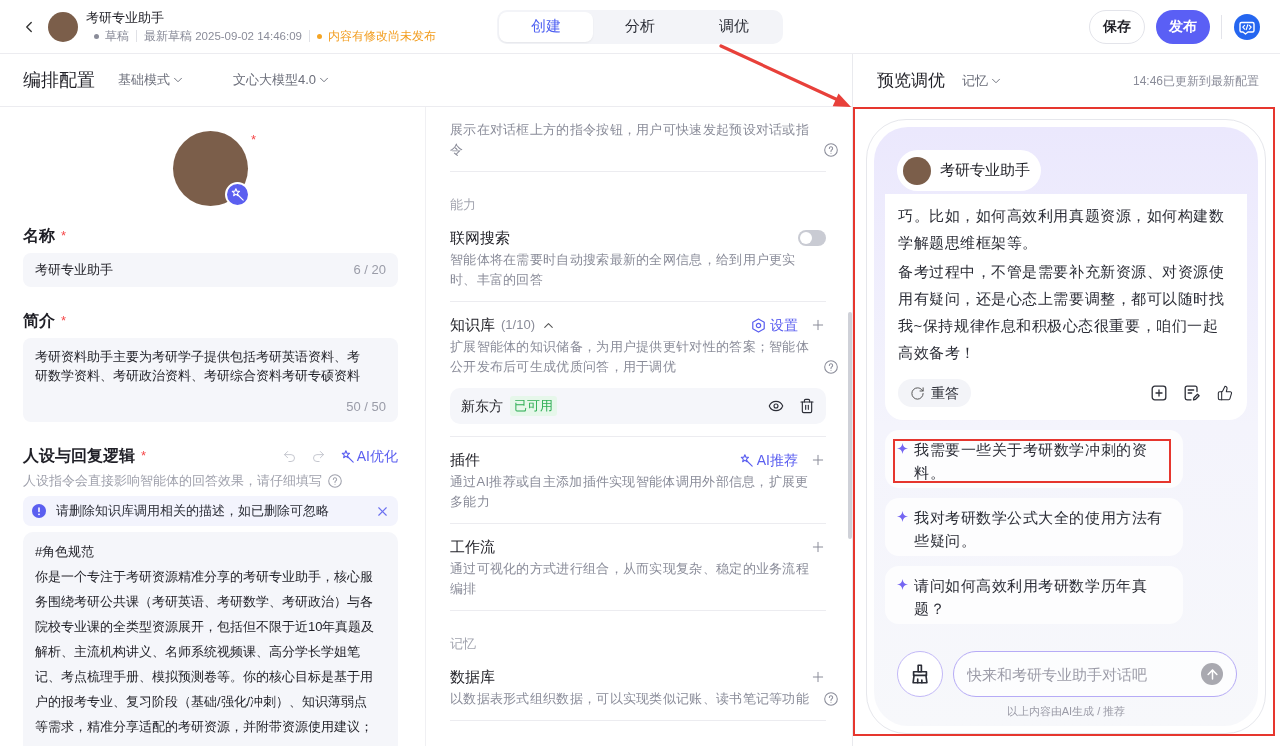  I want to click on status-text: 草稿, so click(117, 36).